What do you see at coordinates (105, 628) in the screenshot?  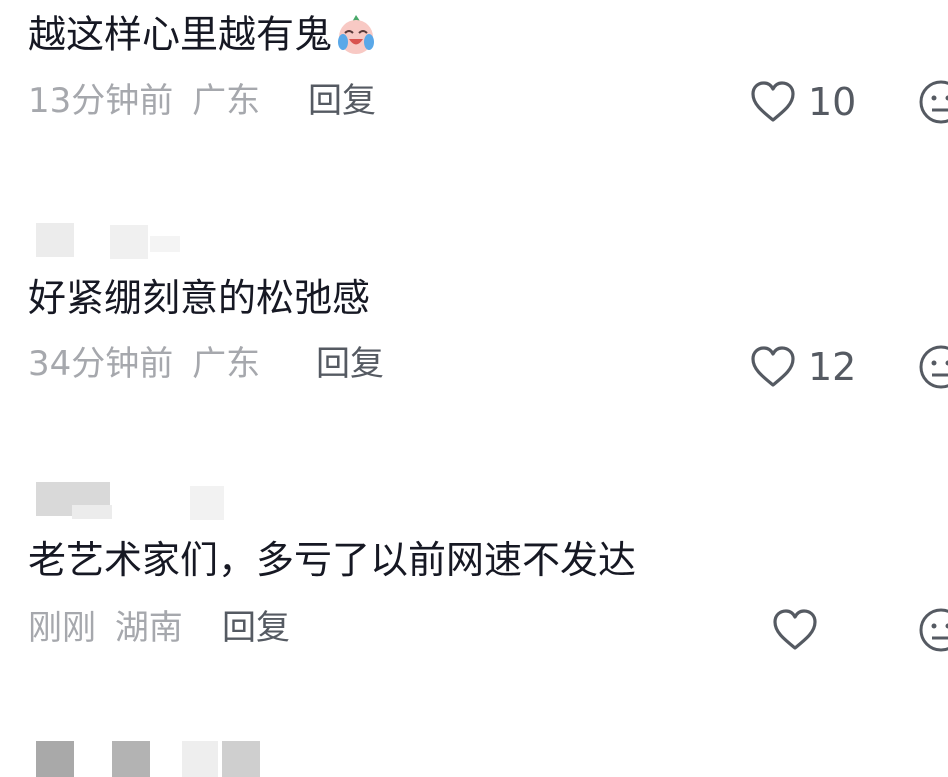 I see `comment-meta: 刚刚 湖南` at bounding box center [105, 628].